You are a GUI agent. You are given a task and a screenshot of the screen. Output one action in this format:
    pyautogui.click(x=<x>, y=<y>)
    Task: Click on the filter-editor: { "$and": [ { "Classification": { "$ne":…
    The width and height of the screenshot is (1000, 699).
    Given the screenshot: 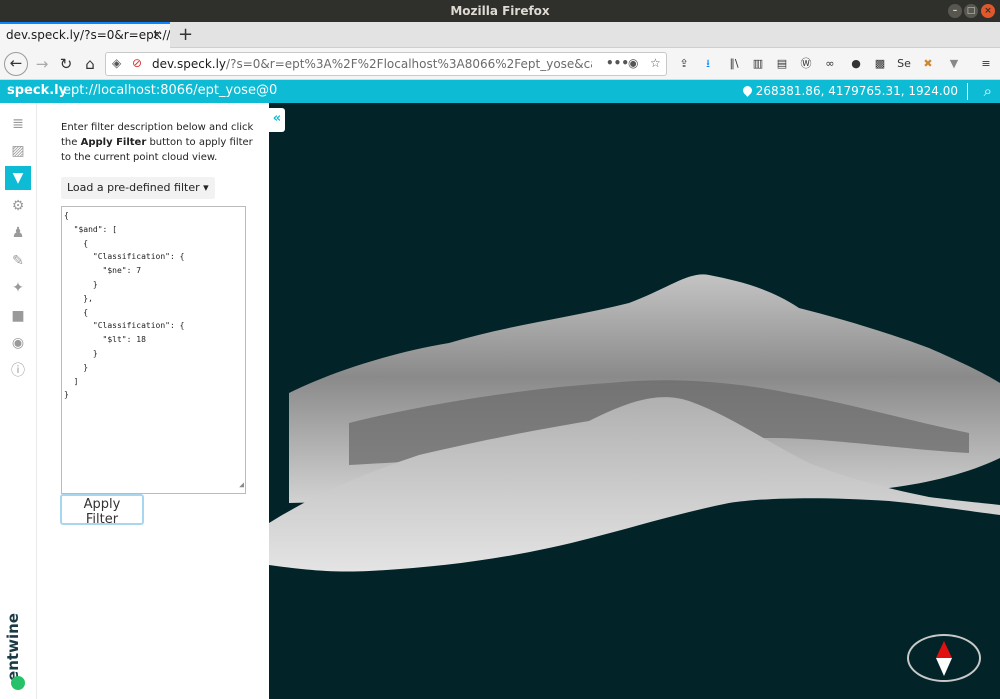 What is the action you would take?
    pyautogui.click(x=153, y=350)
    